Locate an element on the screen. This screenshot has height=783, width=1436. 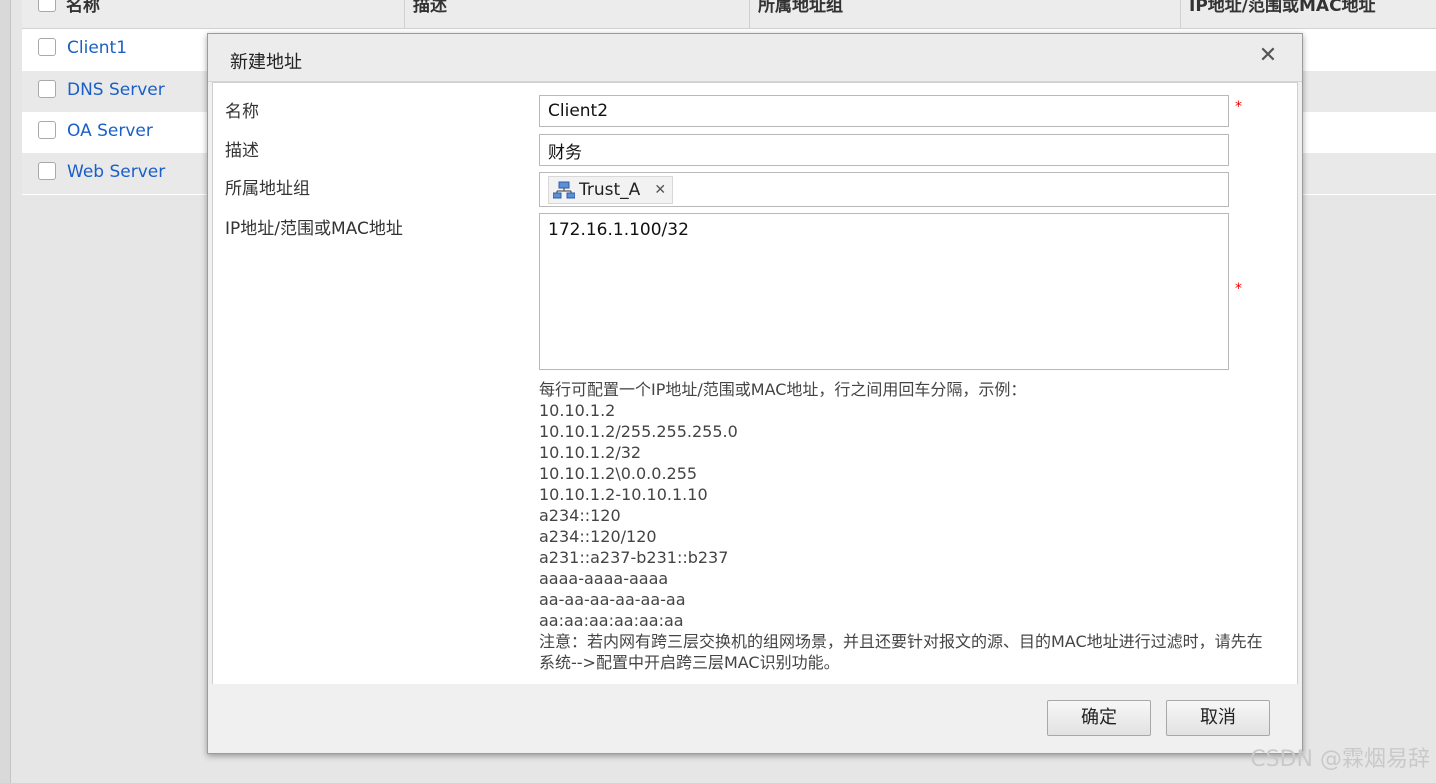
hint-example: 10.10.1.2/255.255.255.0 is located at coordinates (638, 431).